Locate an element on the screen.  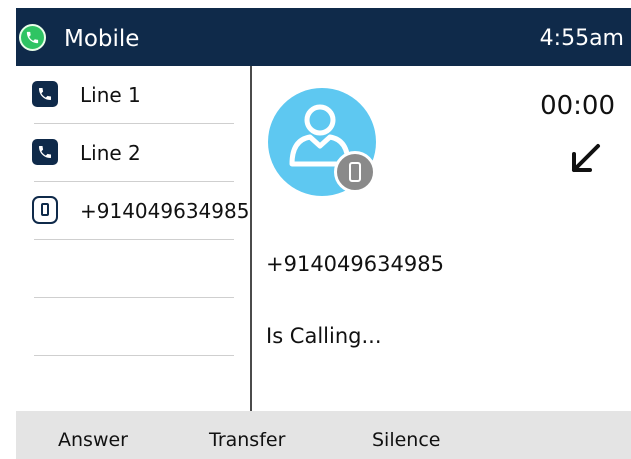
line-item-mobile: +914049634985 is located at coordinates (133, 211).